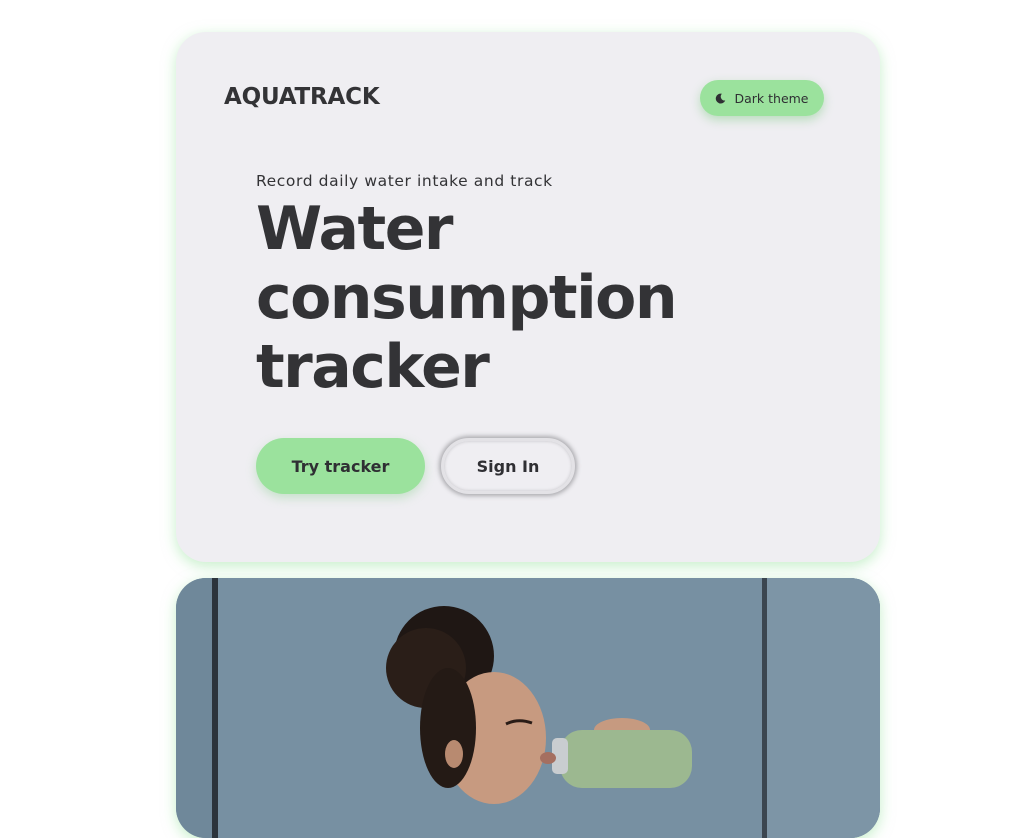 The image size is (1024, 838). I want to click on sign-in-button: Sign In, so click(508, 466).